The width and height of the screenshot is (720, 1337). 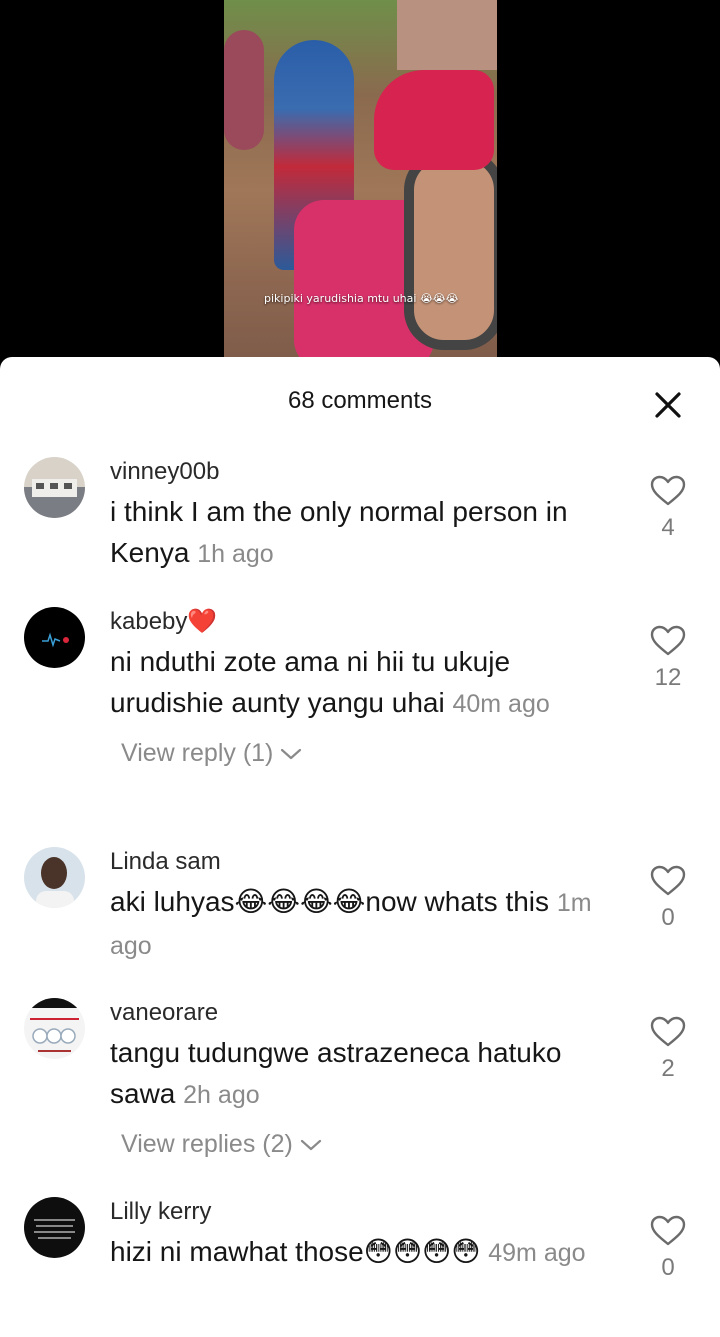 What do you see at coordinates (668, 677) in the screenshot?
I see `like-count: 12` at bounding box center [668, 677].